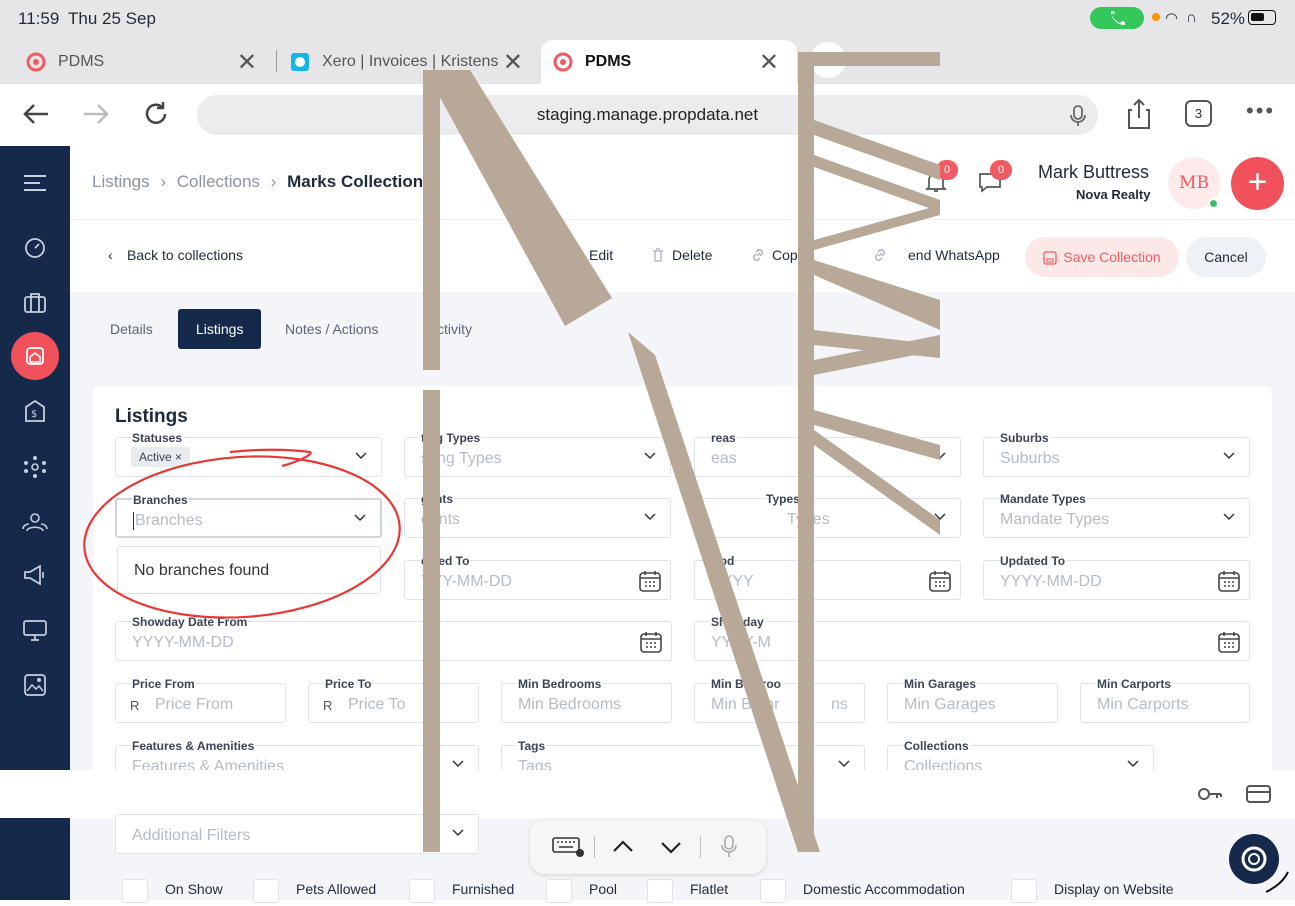 This screenshot has height=906, width=1295. What do you see at coordinates (862, 891) in the screenshot?
I see `domestic-accommodation-checkbox: Domestic Accommodation` at bounding box center [862, 891].